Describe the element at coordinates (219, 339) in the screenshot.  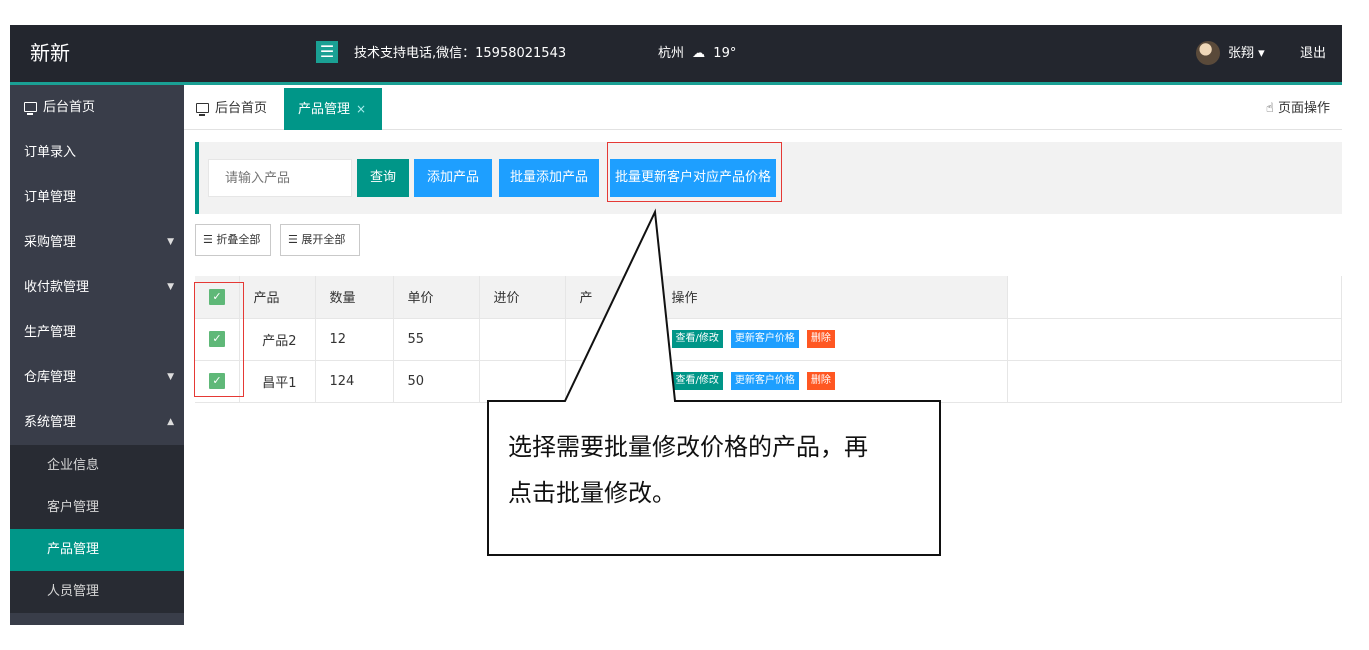
I see `highlight-box-checkboxes` at that location.